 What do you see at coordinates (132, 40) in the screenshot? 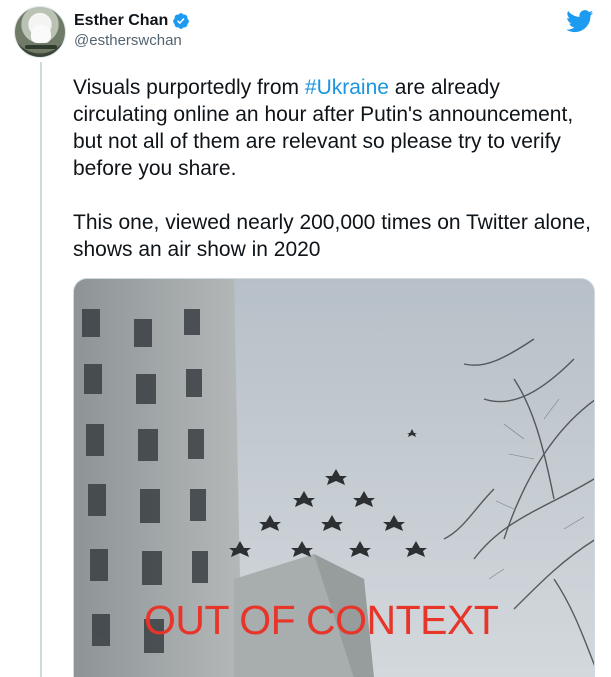
I see `author-handle: @estherswchan` at bounding box center [132, 40].